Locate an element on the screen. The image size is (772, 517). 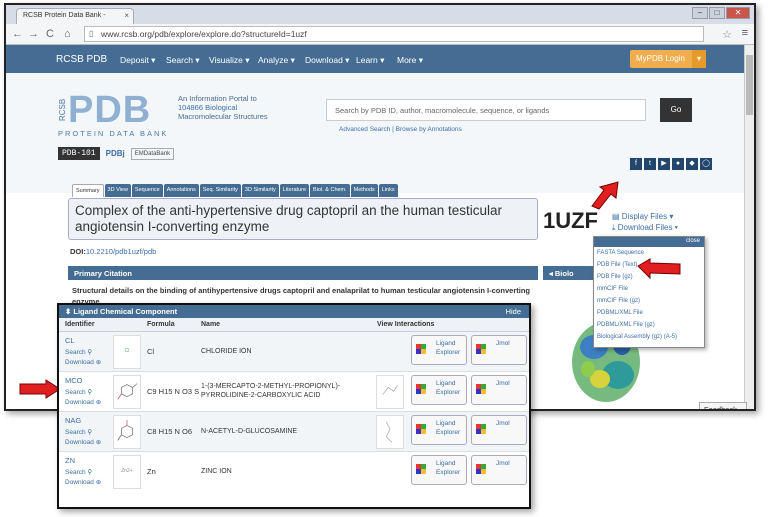
red-arrow-icon is located at coordinates (40, 389).